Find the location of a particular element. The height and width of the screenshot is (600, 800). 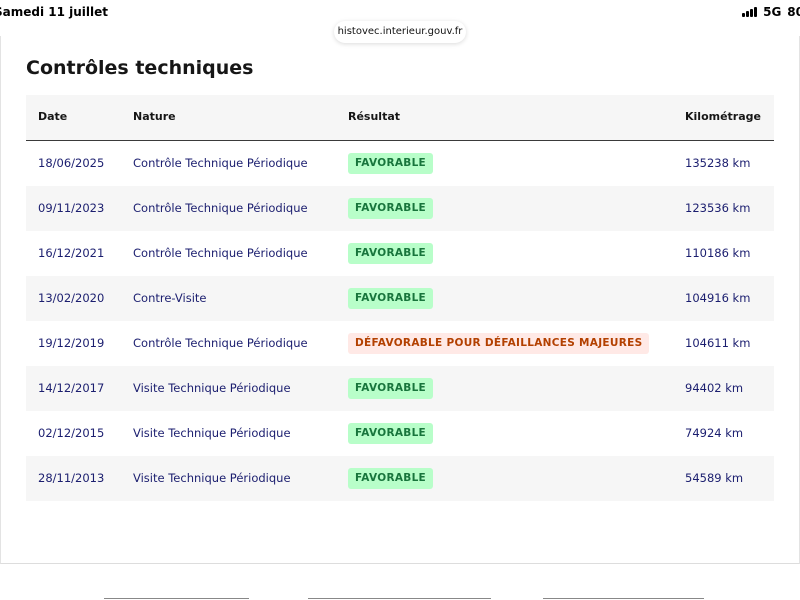

status-date: Samedi 11 juillet is located at coordinates (54, 12).